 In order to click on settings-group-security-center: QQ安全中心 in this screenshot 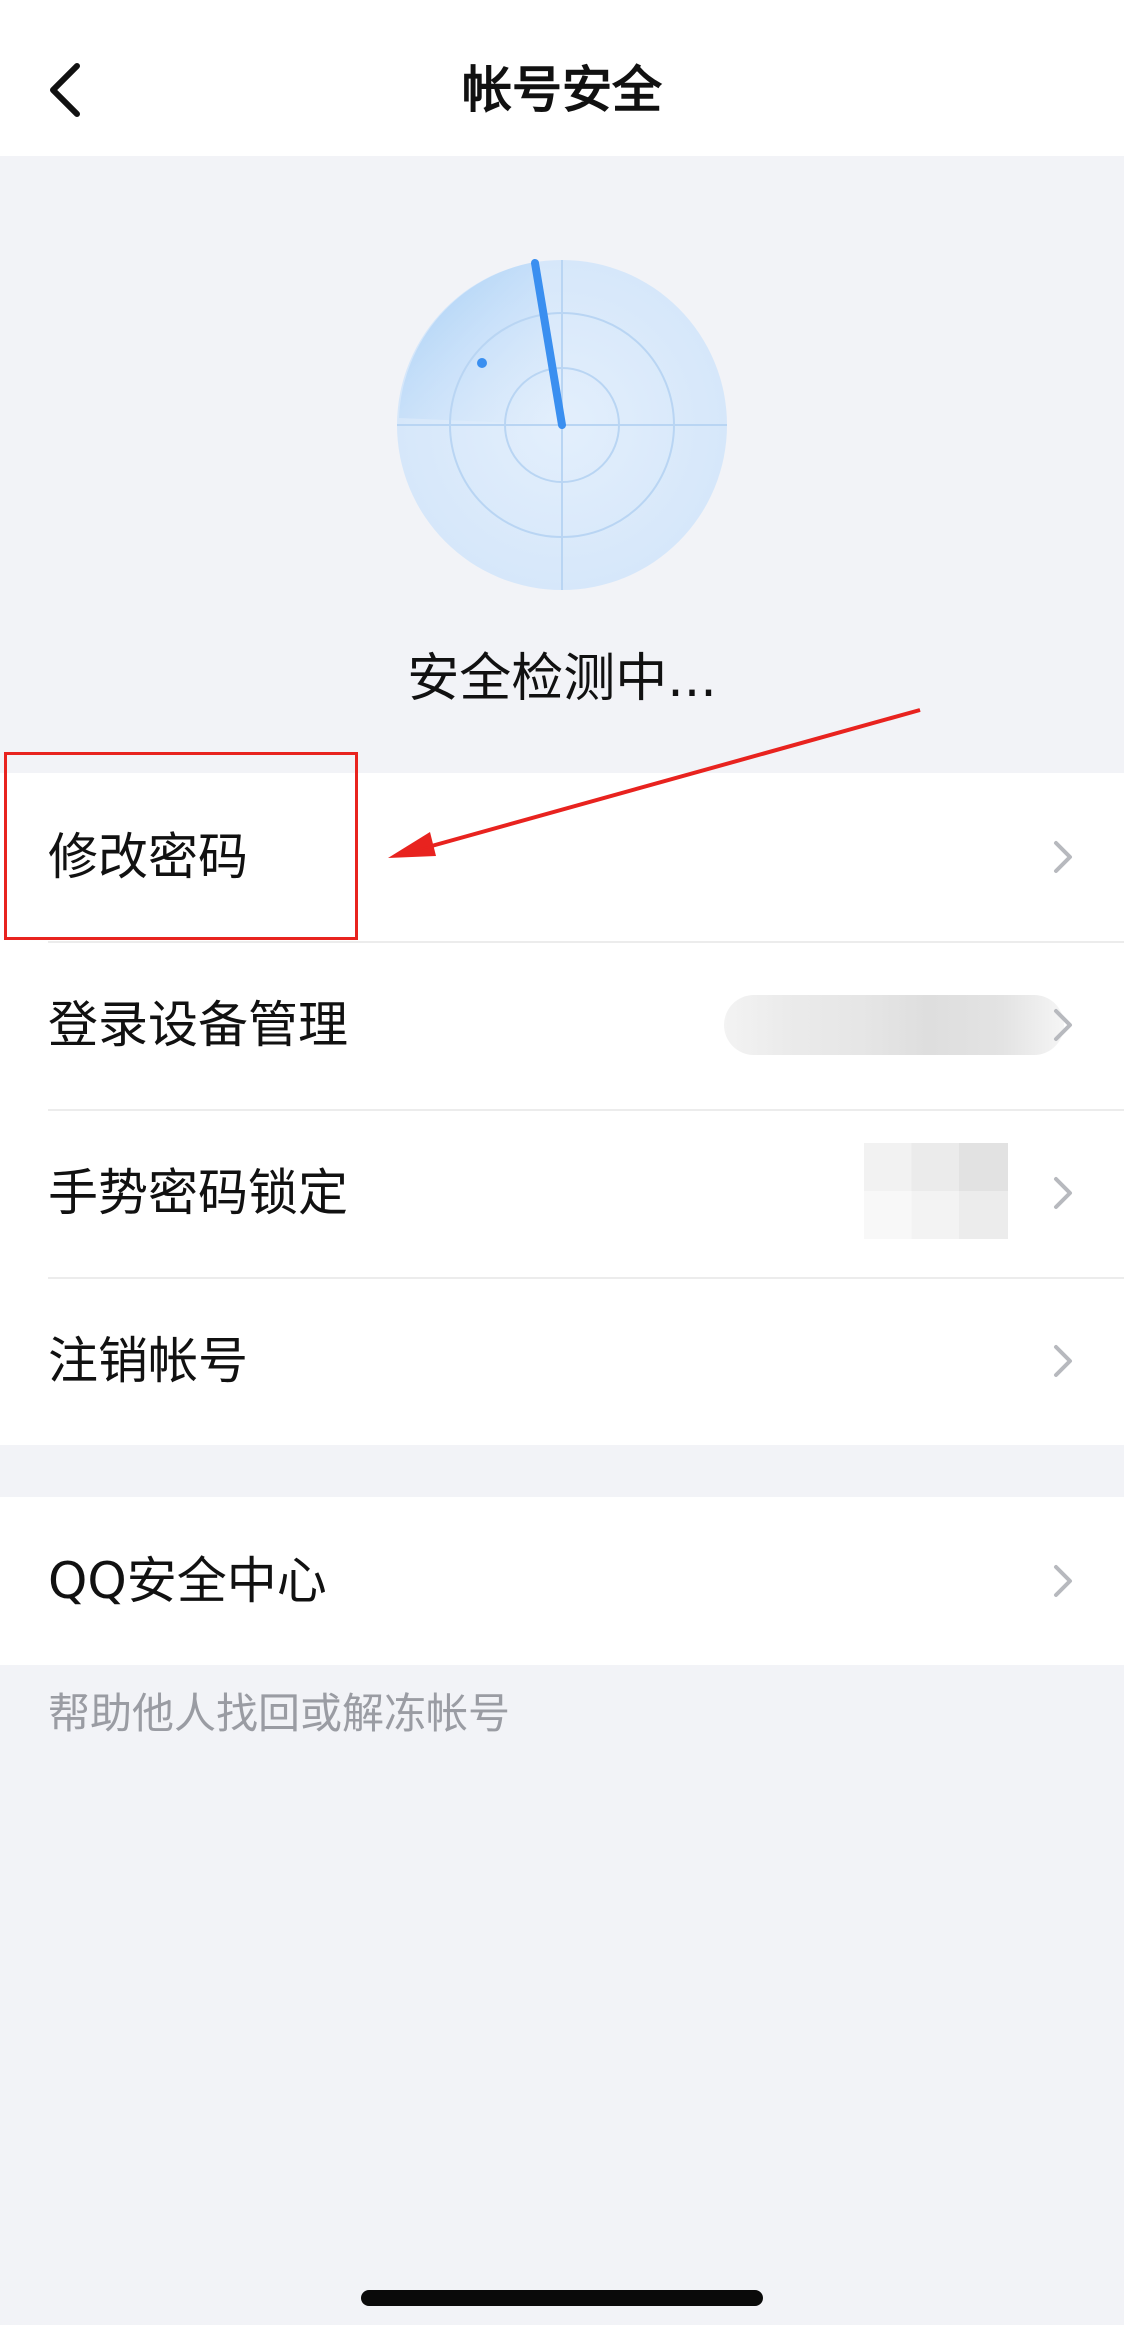, I will do `click(562, 1581)`.